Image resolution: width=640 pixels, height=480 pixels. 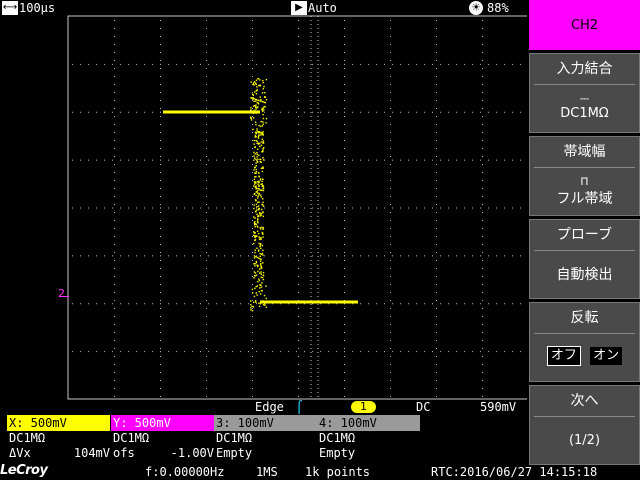 I want to click on channel-y-info: Y: 500mV DC1MΩ ofs -1.00V, so click(x=162, y=439).